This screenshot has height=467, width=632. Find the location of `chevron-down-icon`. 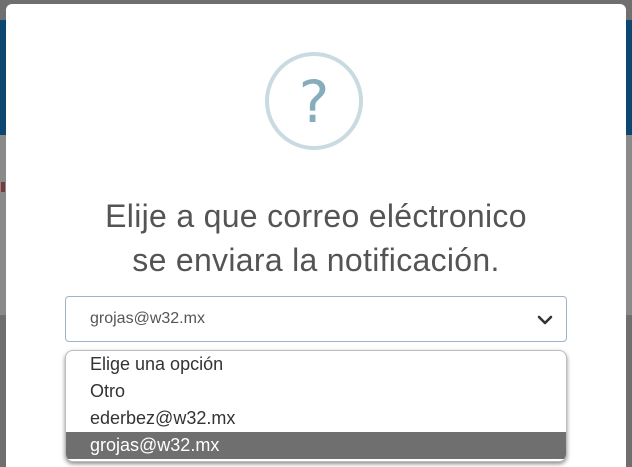

chevron-down-icon is located at coordinates (545, 320).